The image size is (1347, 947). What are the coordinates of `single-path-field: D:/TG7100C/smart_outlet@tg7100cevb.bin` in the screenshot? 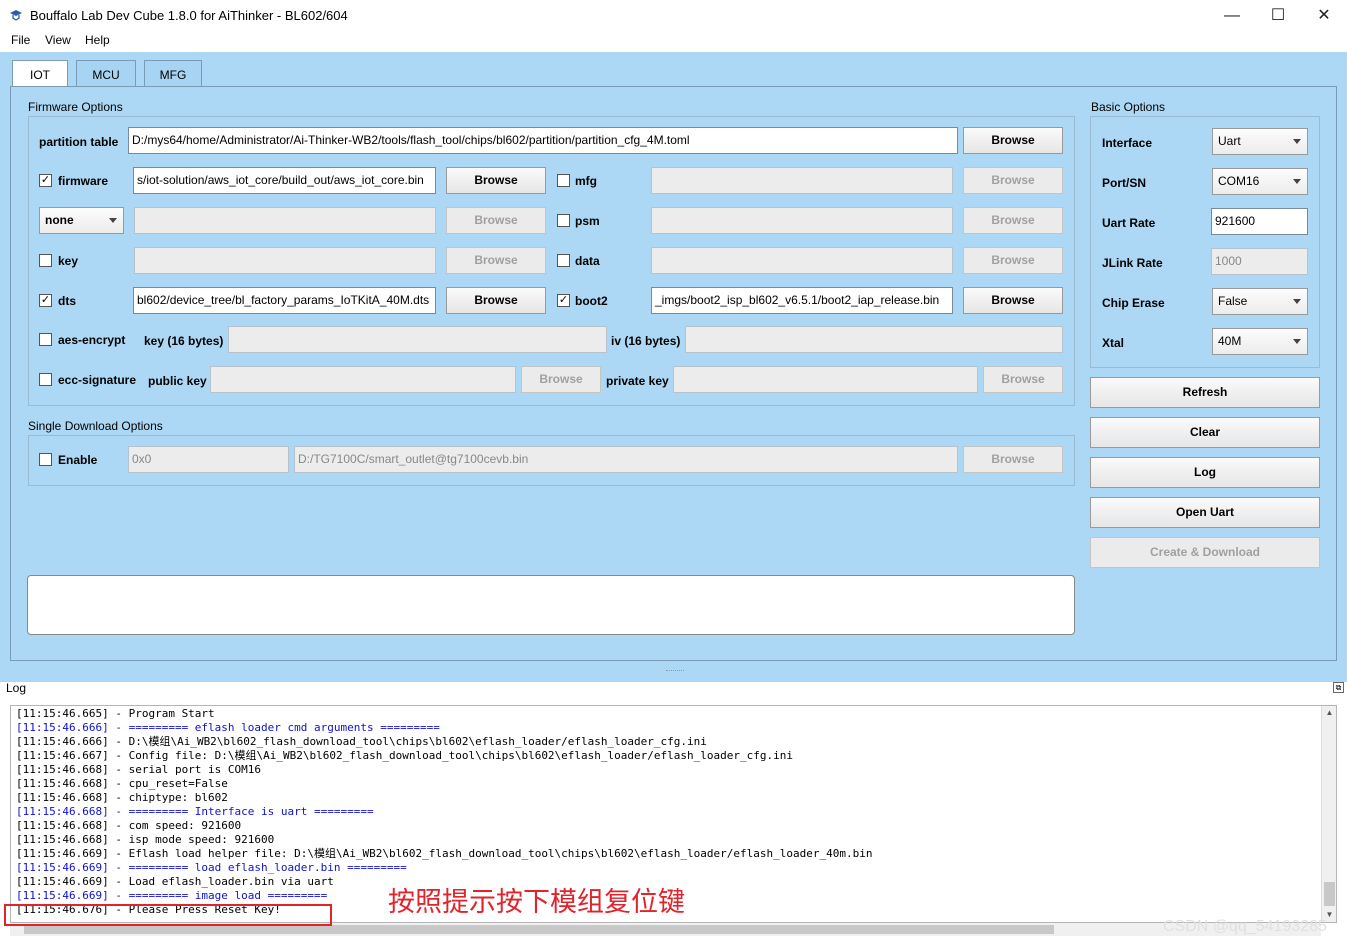 It's located at (626, 459).